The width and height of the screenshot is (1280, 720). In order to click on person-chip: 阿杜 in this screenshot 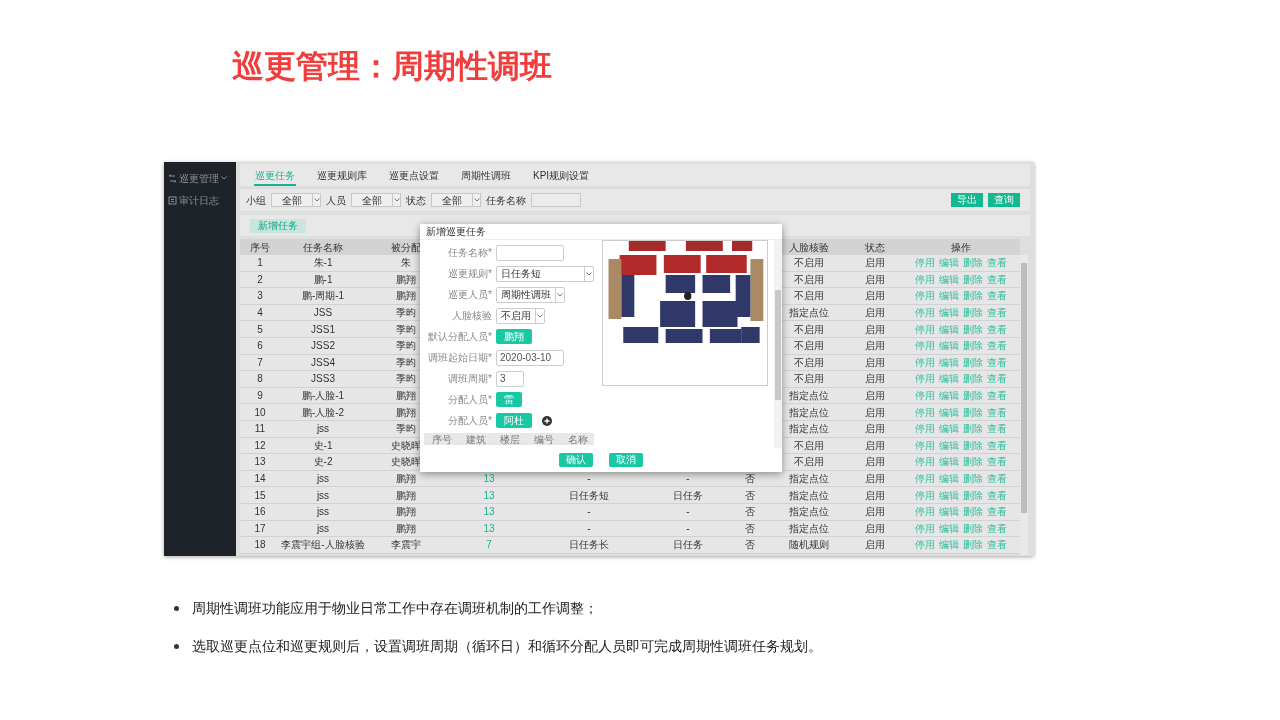, I will do `click(514, 420)`.